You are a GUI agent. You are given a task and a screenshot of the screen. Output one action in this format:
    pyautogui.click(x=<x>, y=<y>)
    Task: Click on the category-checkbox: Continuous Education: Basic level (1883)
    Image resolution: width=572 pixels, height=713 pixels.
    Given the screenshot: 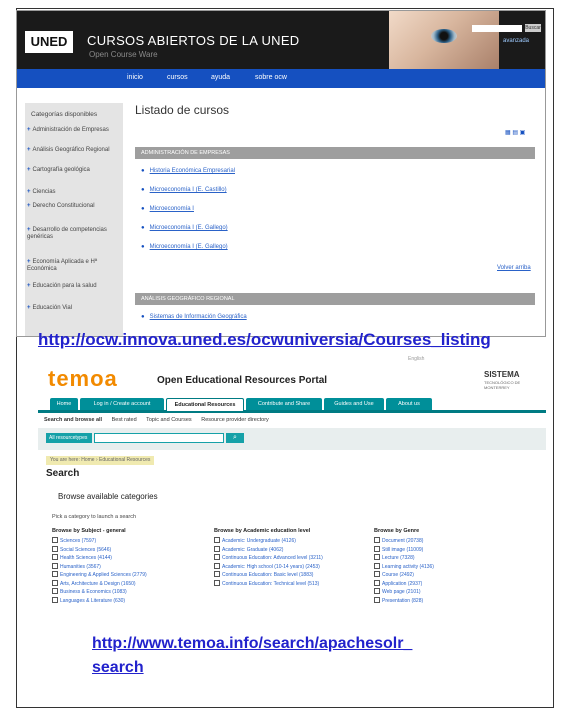 What is the action you would take?
    pyautogui.click(x=289, y=575)
    